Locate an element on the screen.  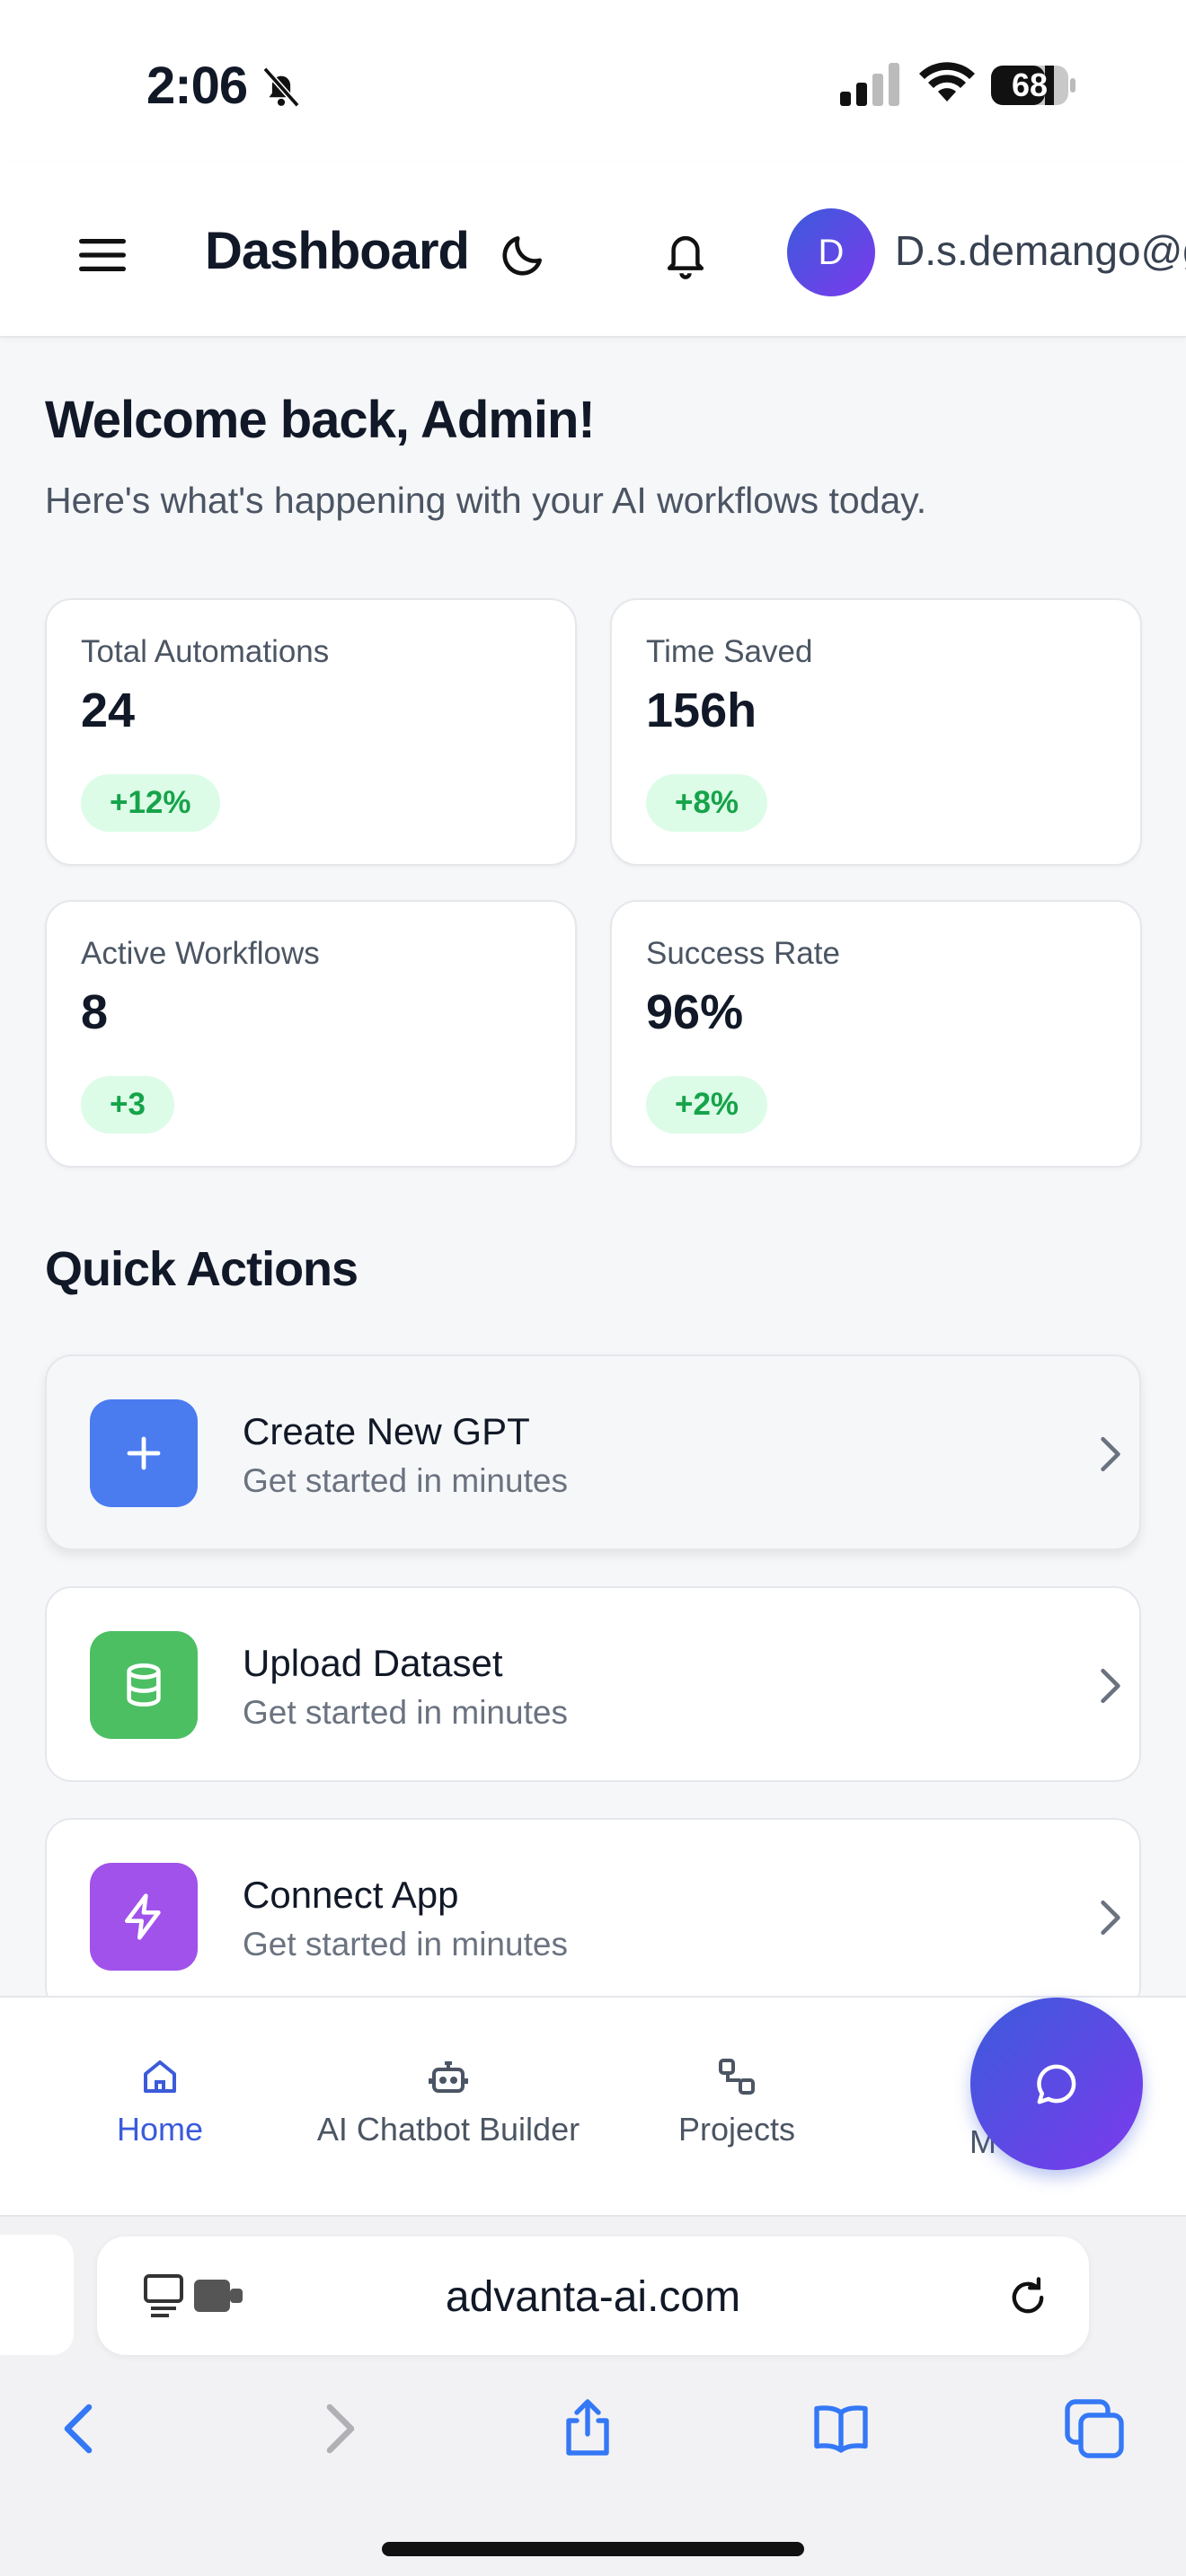
nav-label: Projects is located at coordinates (736, 2129).